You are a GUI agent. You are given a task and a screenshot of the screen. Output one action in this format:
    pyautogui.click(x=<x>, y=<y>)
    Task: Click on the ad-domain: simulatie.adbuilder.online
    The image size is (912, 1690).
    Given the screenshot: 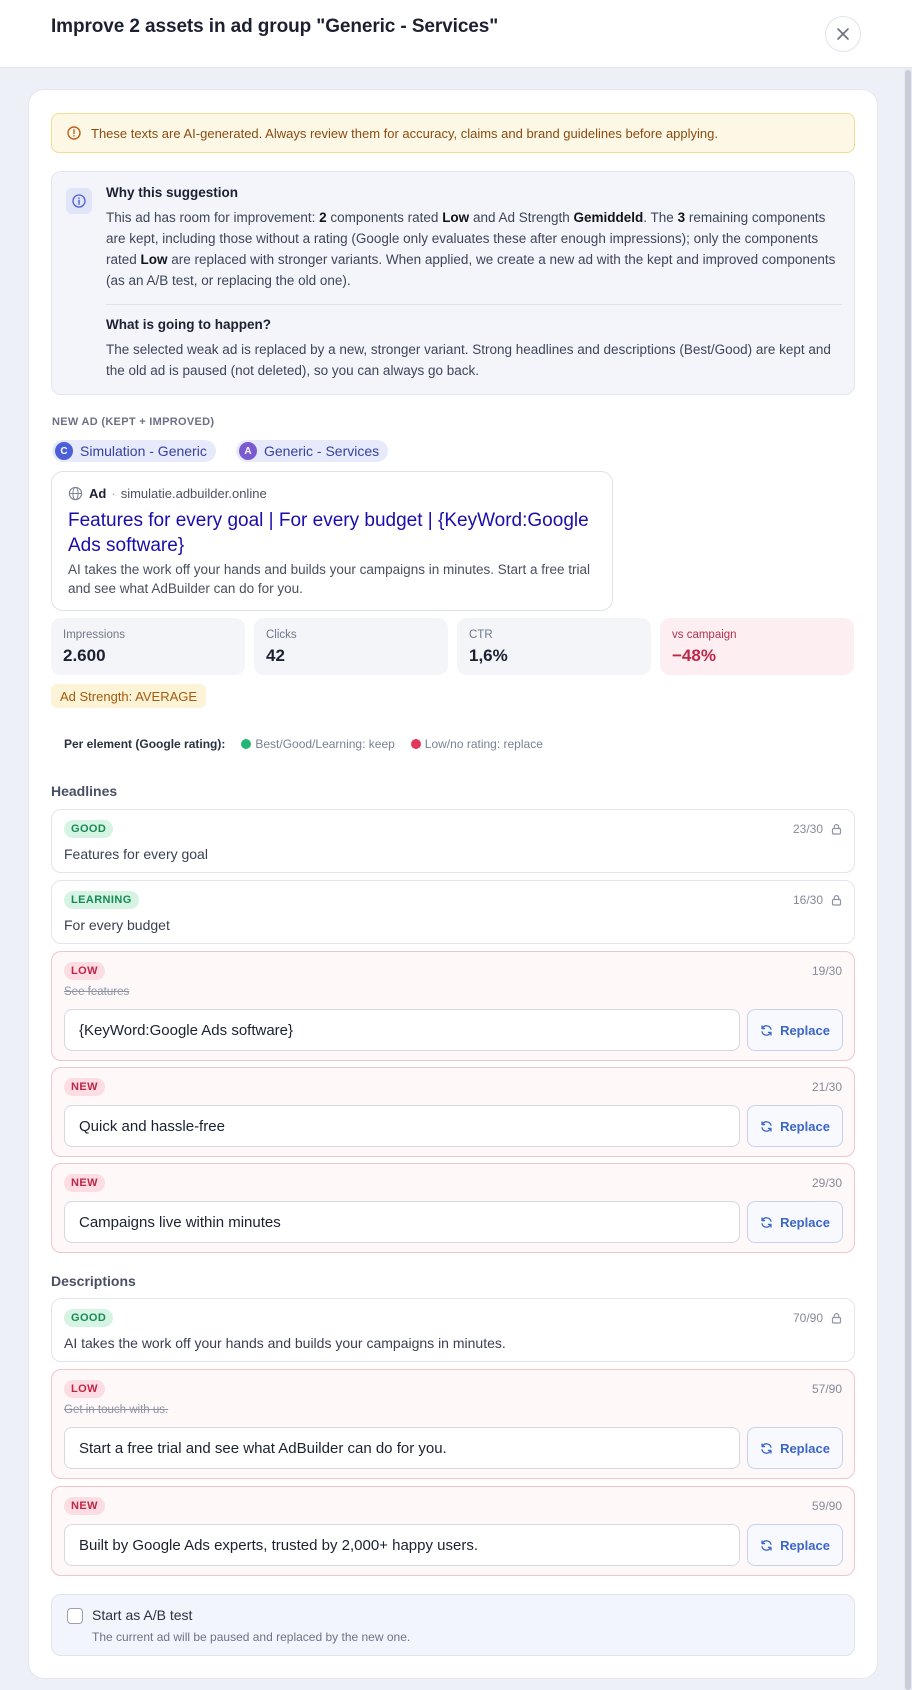 What is the action you would take?
    pyautogui.click(x=193, y=493)
    